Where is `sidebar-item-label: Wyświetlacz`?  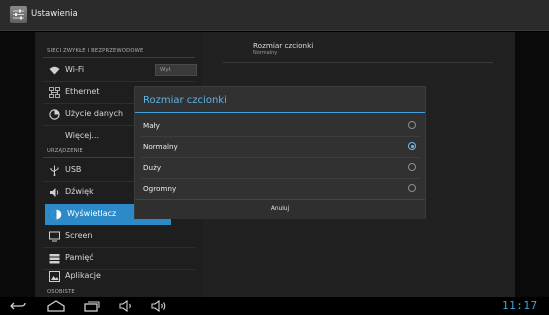 sidebar-item-label: Wyświetlacz is located at coordinates (92, 213).